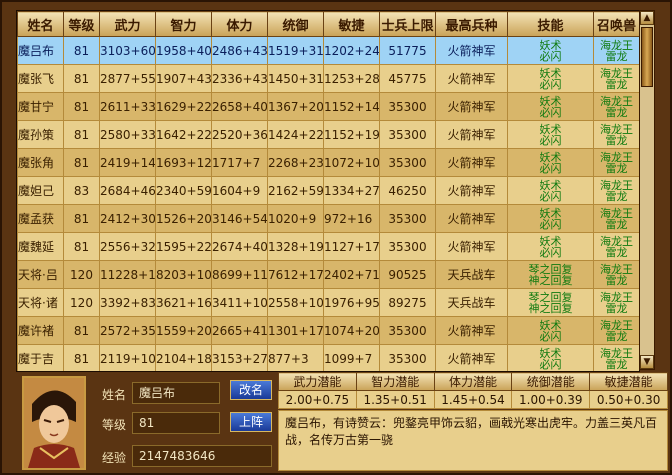 This screenshot has height=475, width=672. I want to click on general-level: 83, so click(81, 190).